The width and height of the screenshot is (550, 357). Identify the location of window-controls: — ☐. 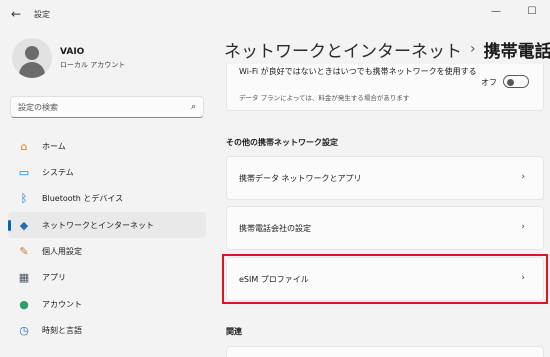
(514, 11).